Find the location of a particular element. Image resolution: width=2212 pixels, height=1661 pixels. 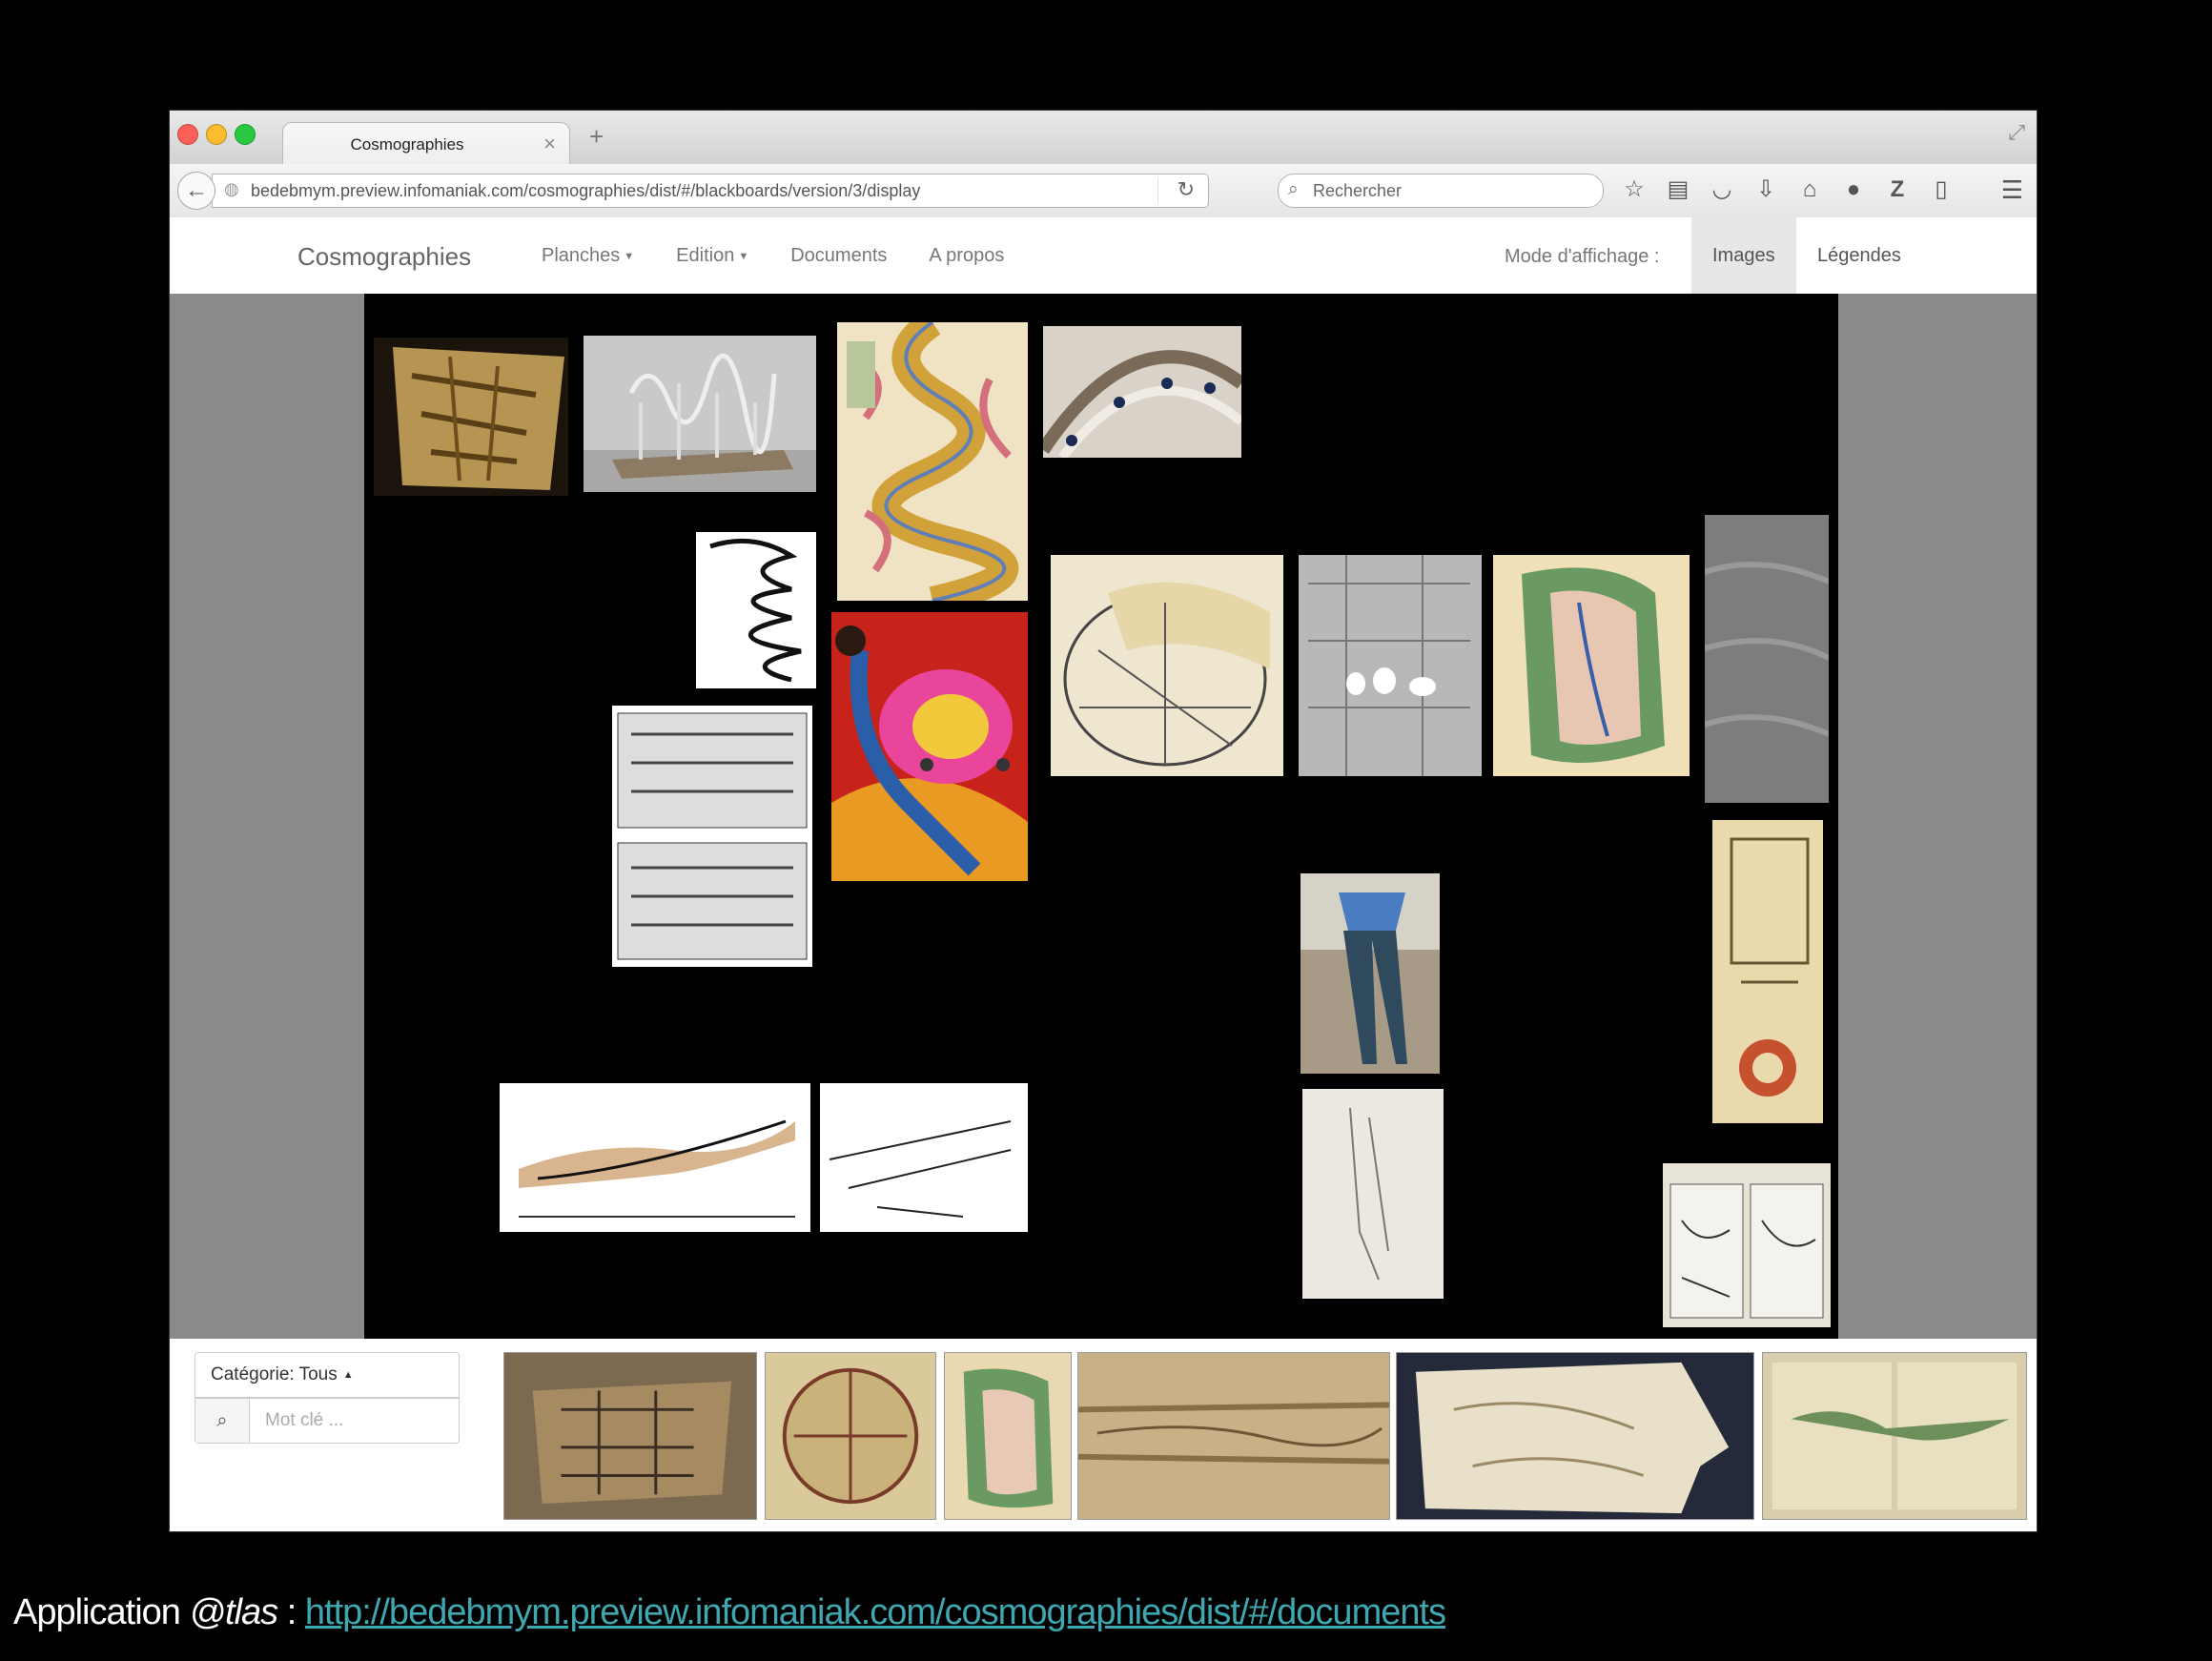

board-image-spiral-installation is located at coordinates (1142, 392).